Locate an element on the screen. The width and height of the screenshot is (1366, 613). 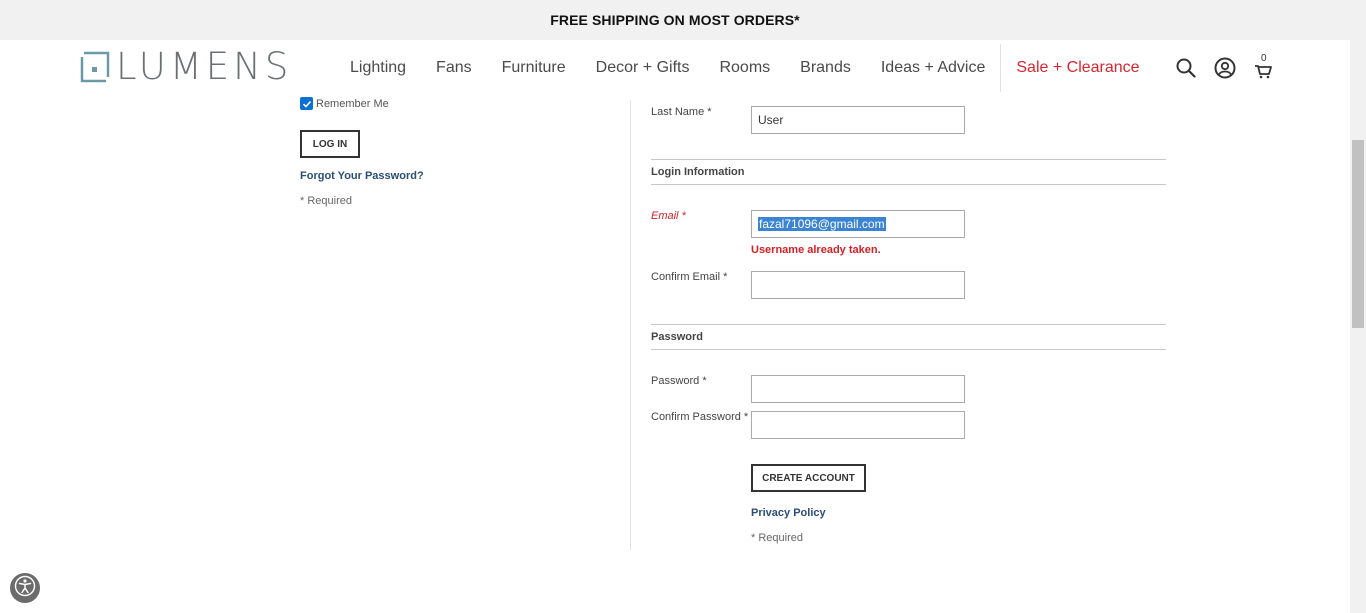
account-icon is located at coordinates (1225, 68).